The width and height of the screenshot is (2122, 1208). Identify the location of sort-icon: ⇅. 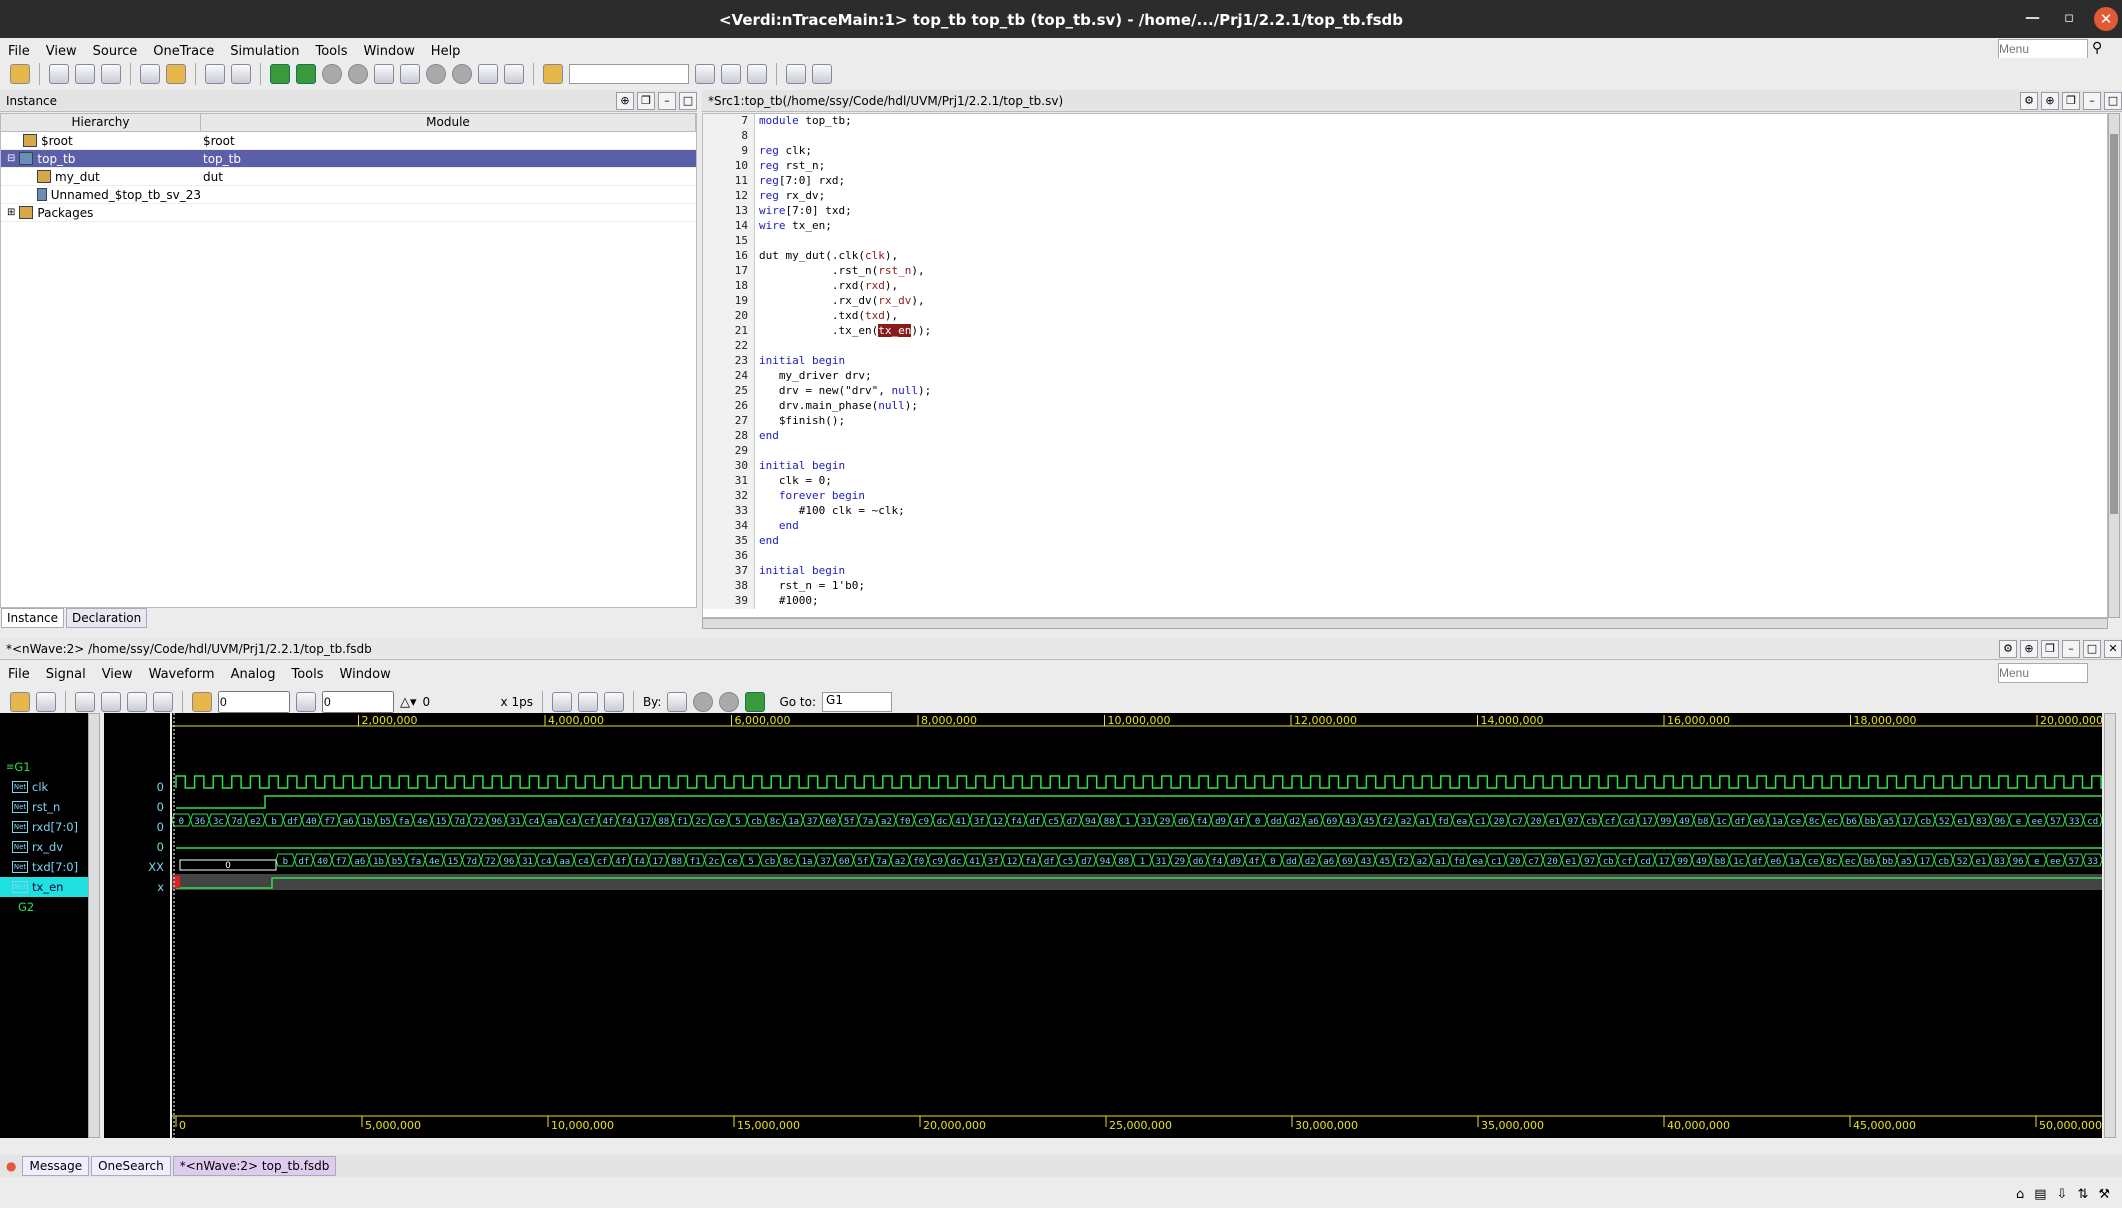
(2082, 1194).